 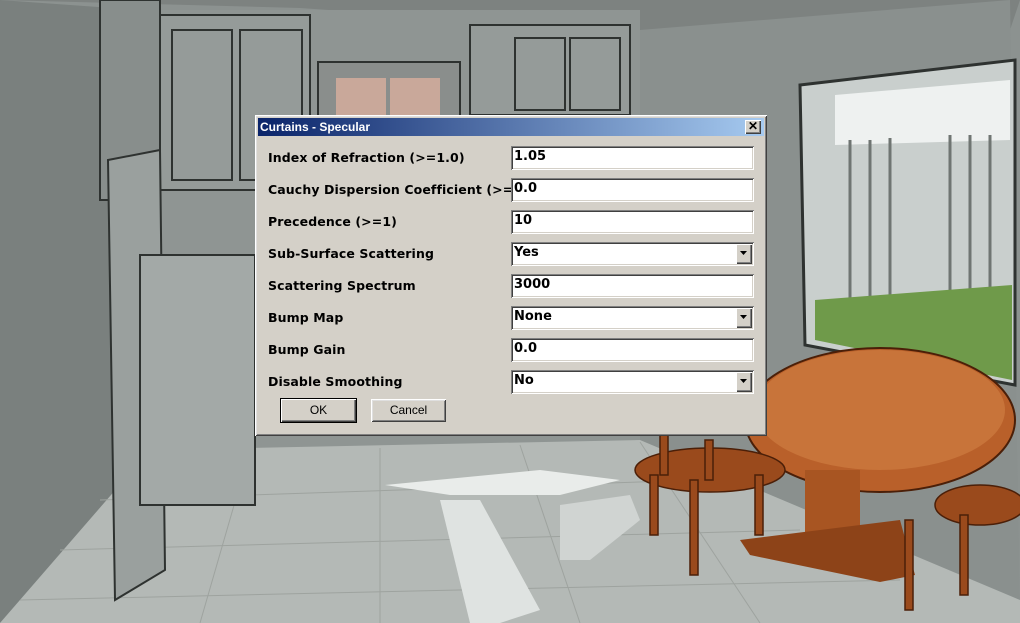 I want to click on scattering-spectrum-input, so click(x=632, y=286).